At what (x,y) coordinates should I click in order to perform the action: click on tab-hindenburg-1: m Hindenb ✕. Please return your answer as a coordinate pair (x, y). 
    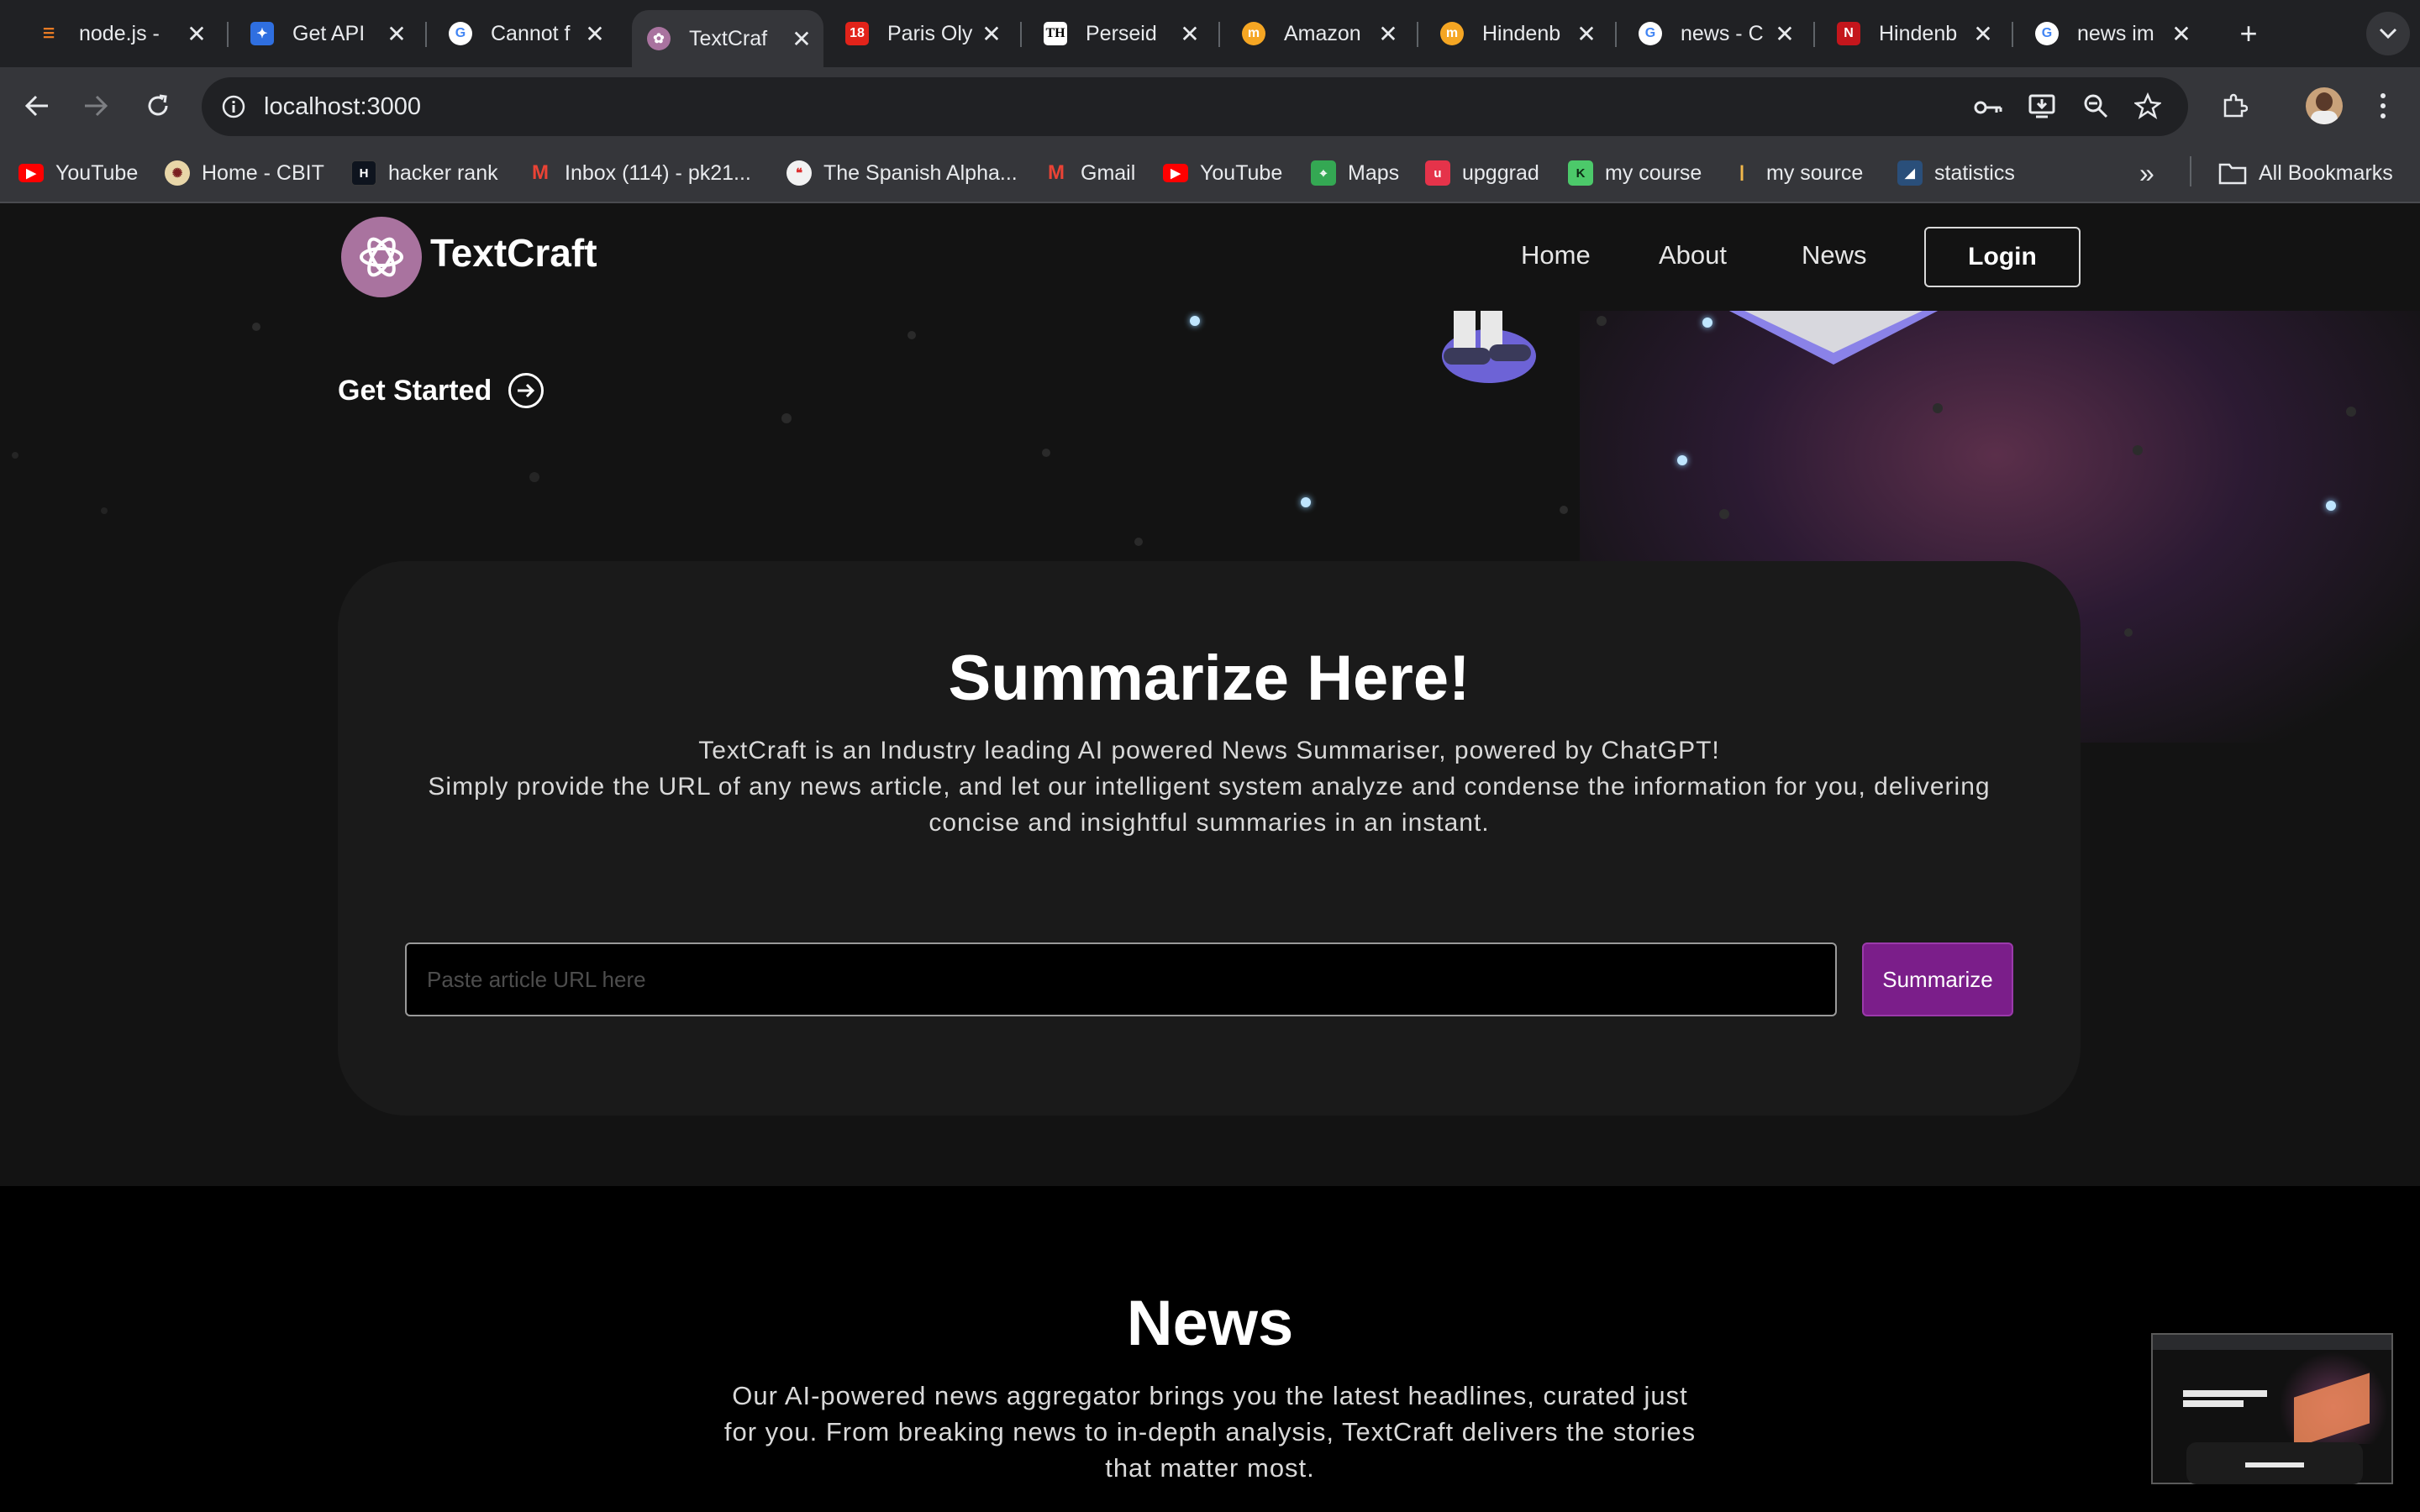
    Looking at the image, I should click on (1515, 33).